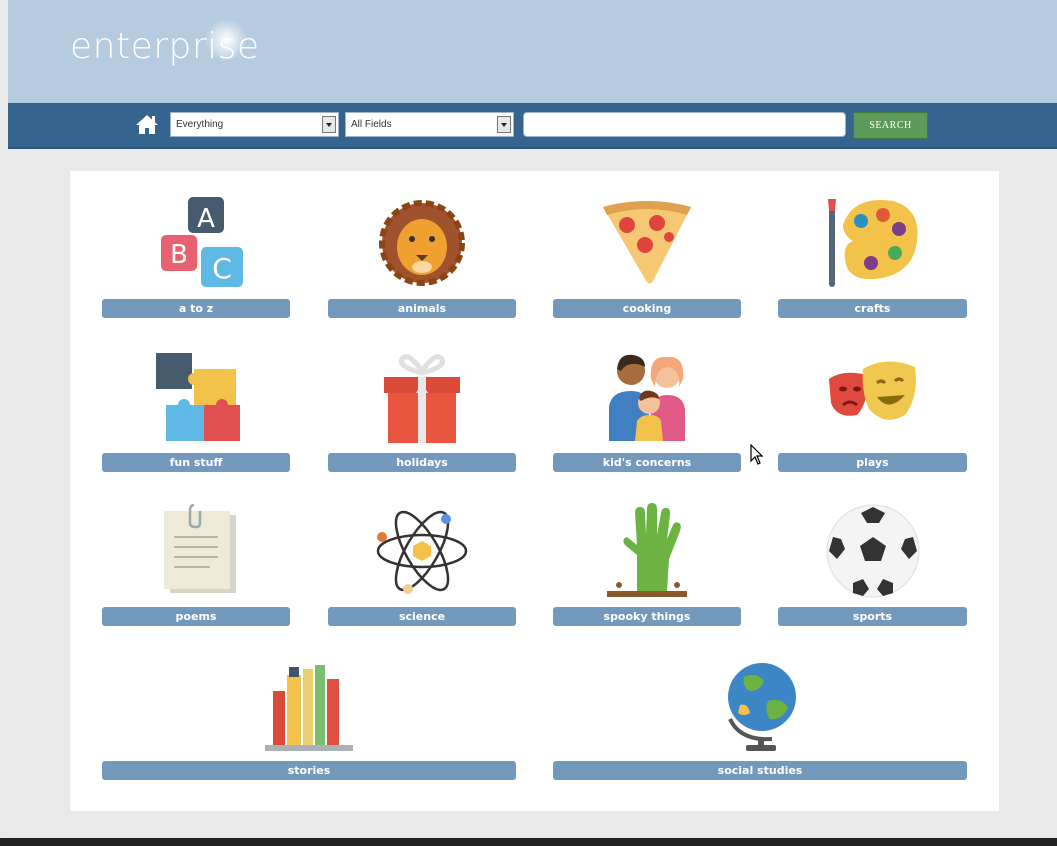 The width and height of the screenshot is (1057, 846). I want to click on category-tile-science: science, so click(422, 564).